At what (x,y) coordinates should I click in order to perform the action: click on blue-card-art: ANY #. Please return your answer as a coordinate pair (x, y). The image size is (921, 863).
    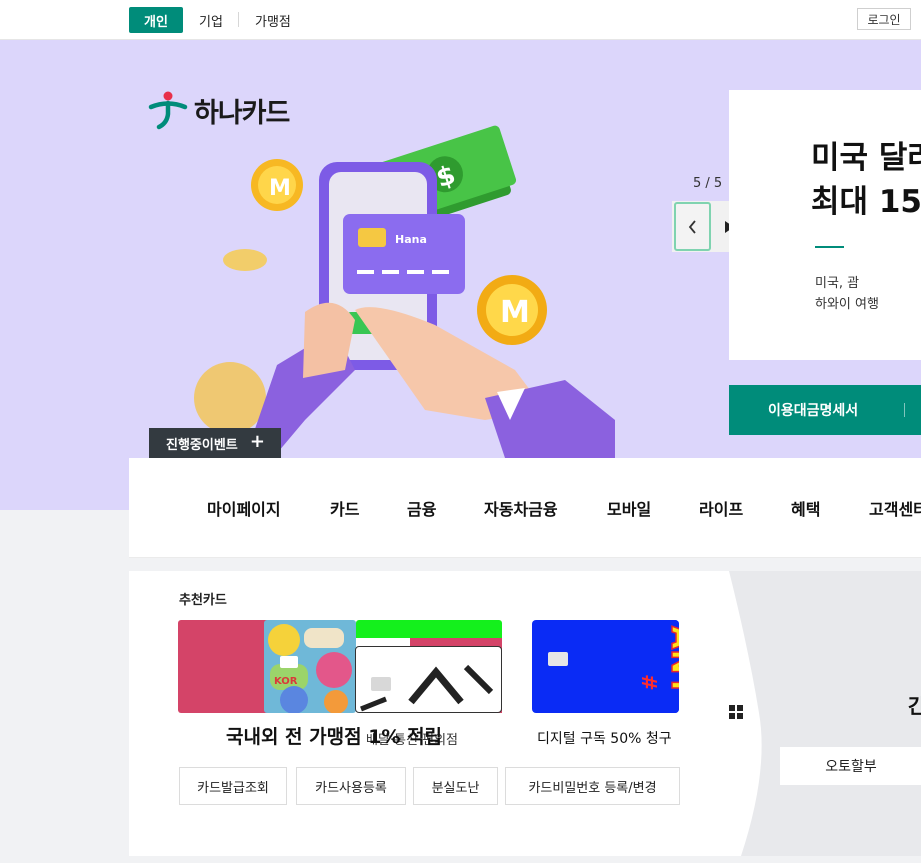
    Looking at the image, I should click on (613, 666).